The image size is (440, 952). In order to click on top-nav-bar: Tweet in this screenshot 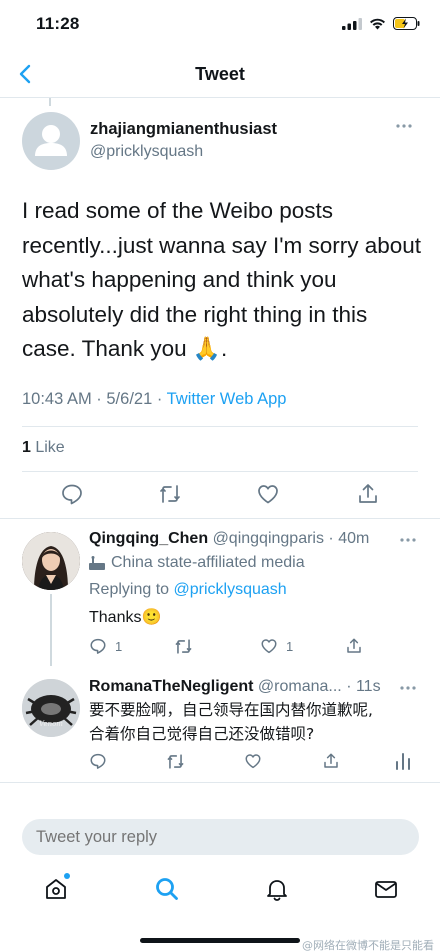, I will do `click(220, 74)`.